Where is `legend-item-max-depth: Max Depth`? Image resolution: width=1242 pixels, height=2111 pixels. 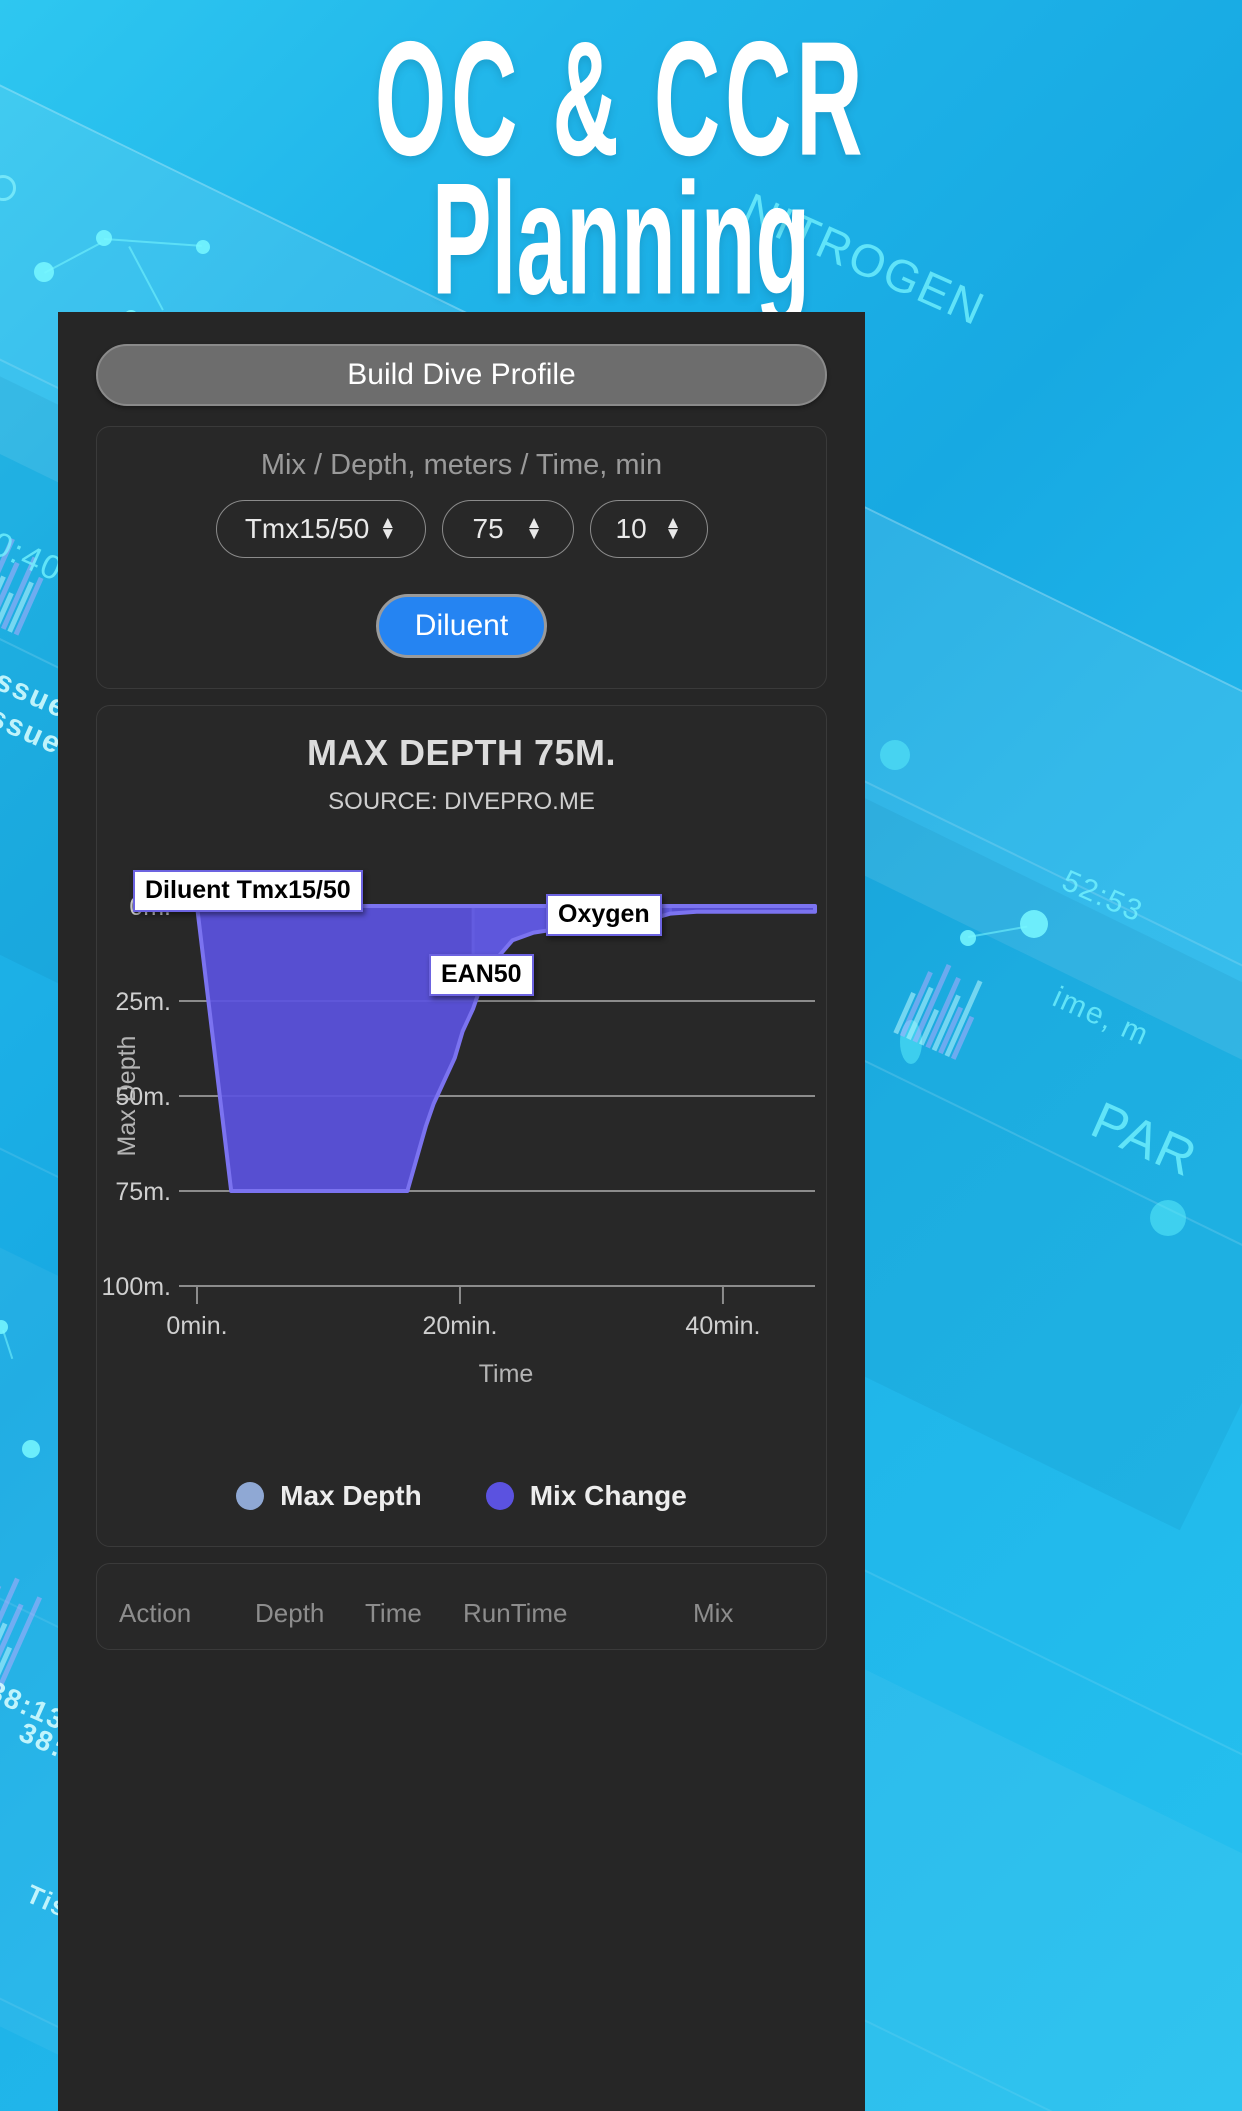
legend-item-max-depth: Max Depth is located at coordinates (329, 1496).